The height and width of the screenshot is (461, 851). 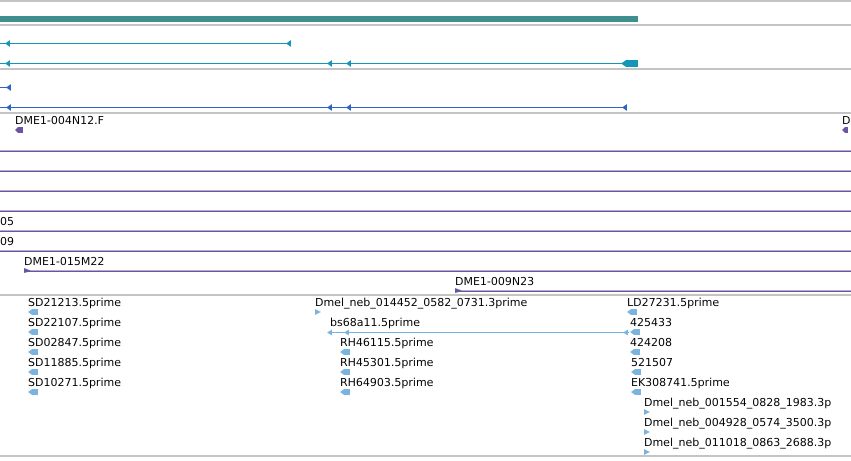 I want to click on feature-label: DME1-004N12.F, so click(x=59, y=120).